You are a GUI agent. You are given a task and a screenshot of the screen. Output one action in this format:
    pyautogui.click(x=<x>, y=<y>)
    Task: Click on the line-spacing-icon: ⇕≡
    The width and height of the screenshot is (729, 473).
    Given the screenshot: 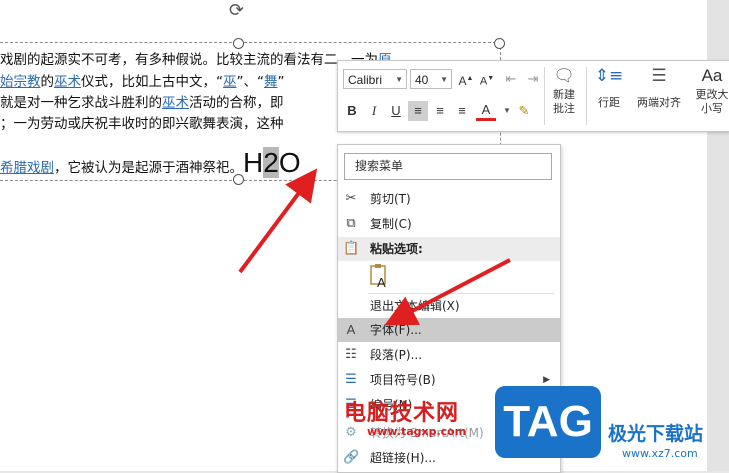 What is the action you would take?
    pyautogui.click(x=609, y=76)
    